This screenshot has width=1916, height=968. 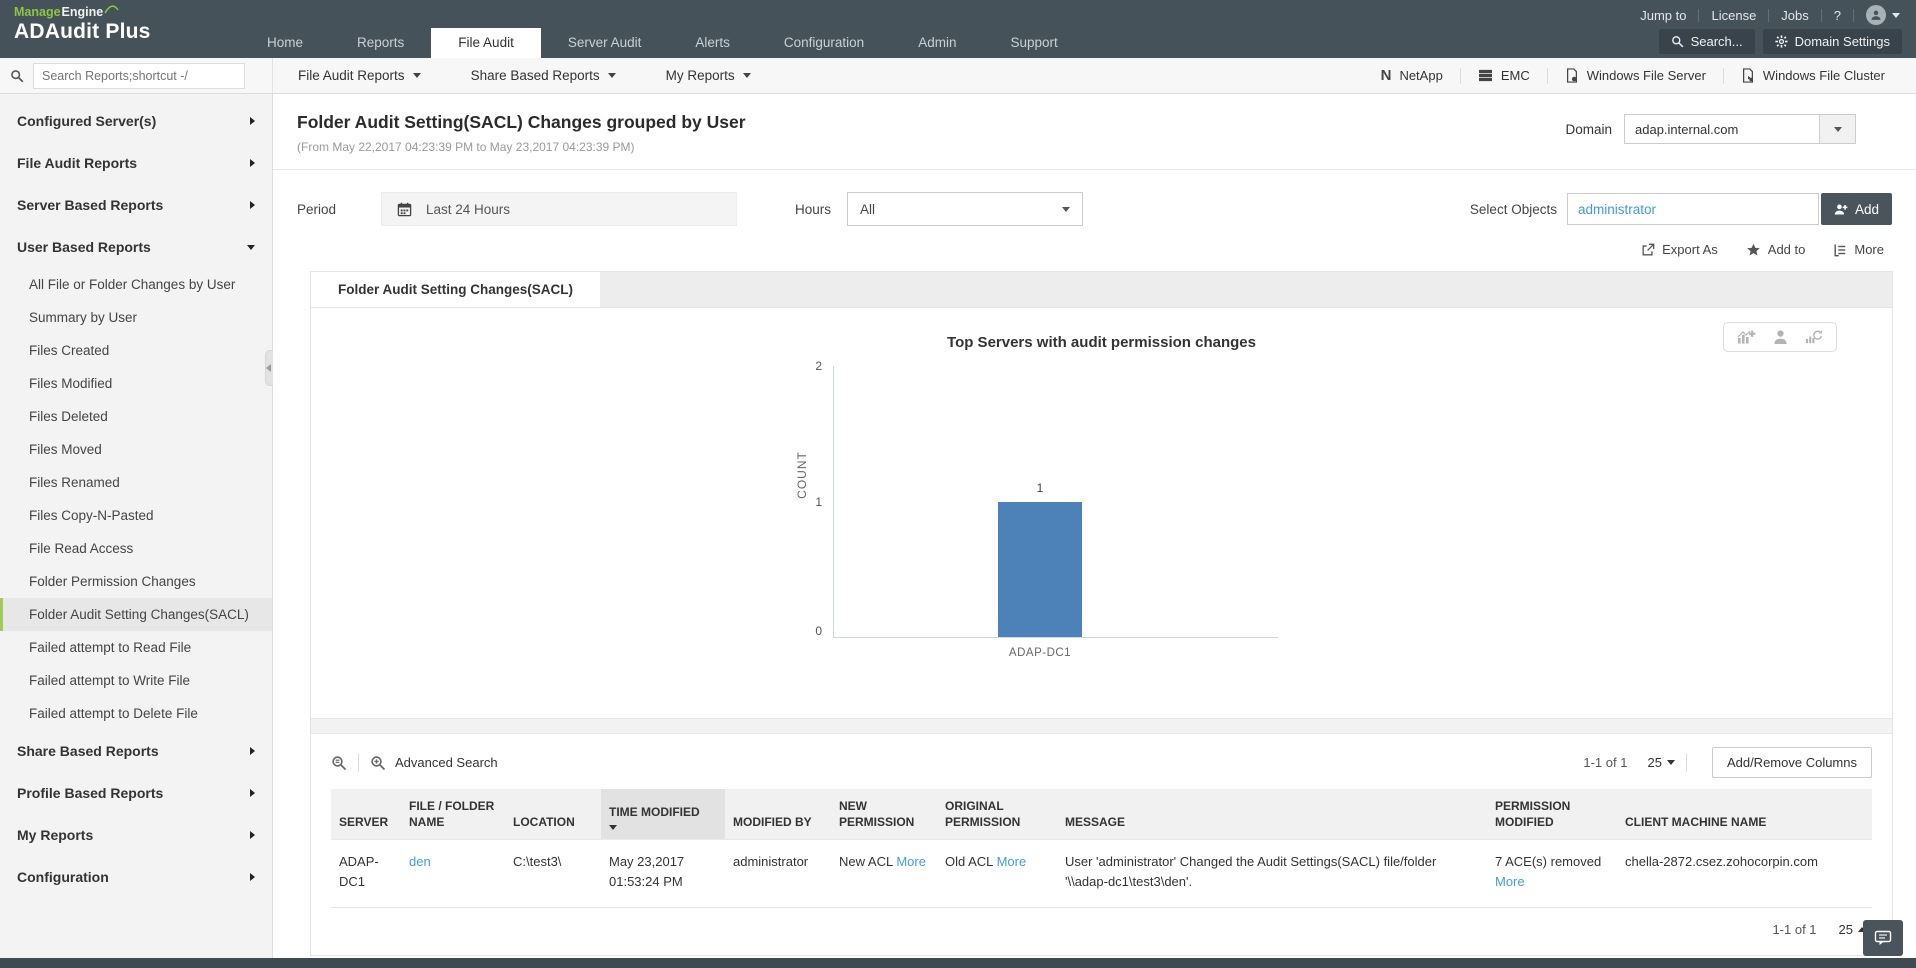 I want to click on original-permission-more-link: More, so click(x=1012, y=861).